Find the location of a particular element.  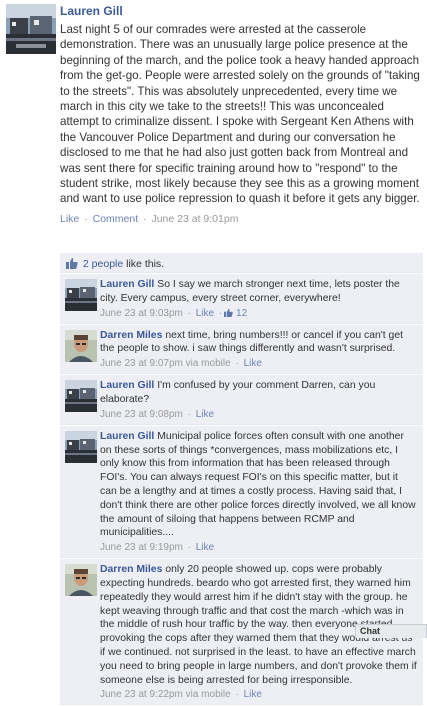

comment-like-count-wrap: · 12 is located at coordinates (232, 313).